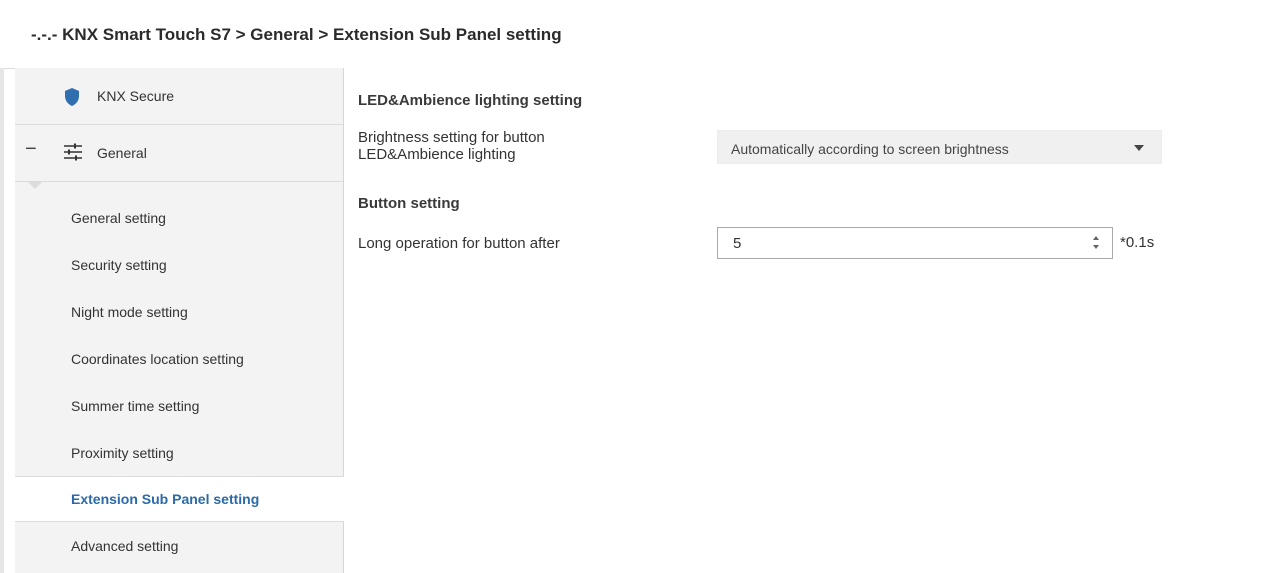 This screenshot has height=573, width=1282. What do you see at coordinates (437, 154) in the screenshot?
I see `brightness-label-line2: LED&Ambience lighting` at bounding box center [437, 154].